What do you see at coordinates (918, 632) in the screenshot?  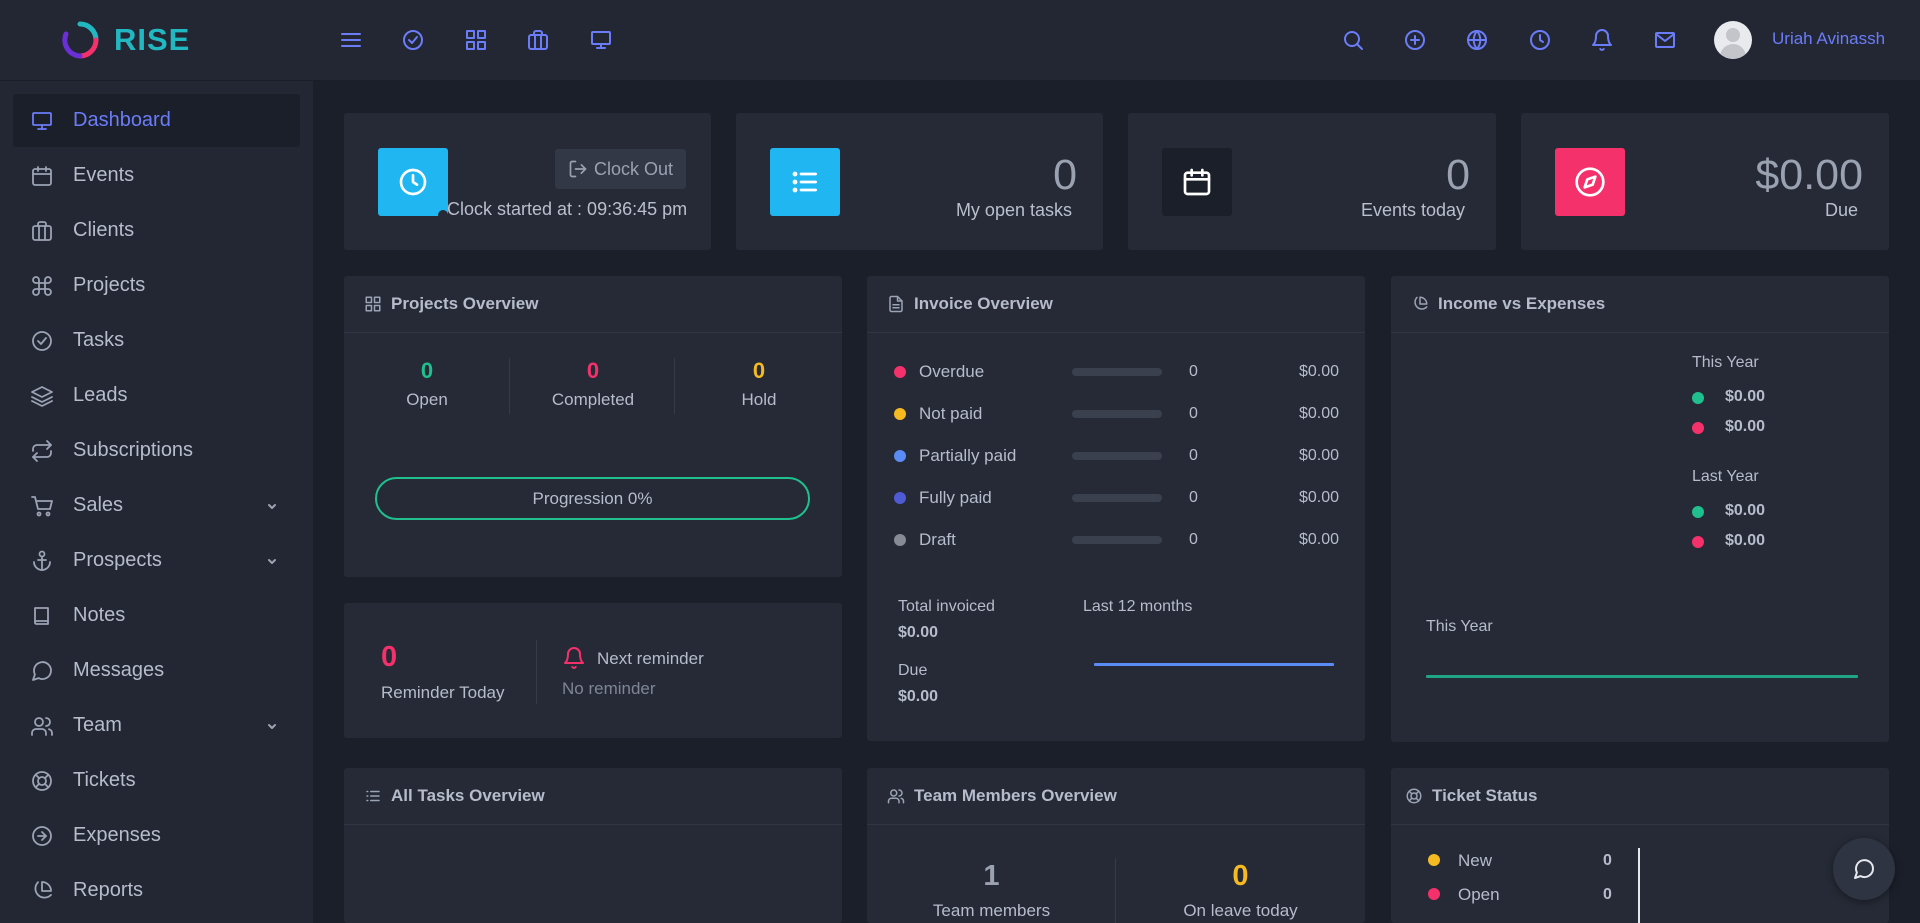 I see `total-invoiced-value: $0.00` at bounding box center [918, 632].